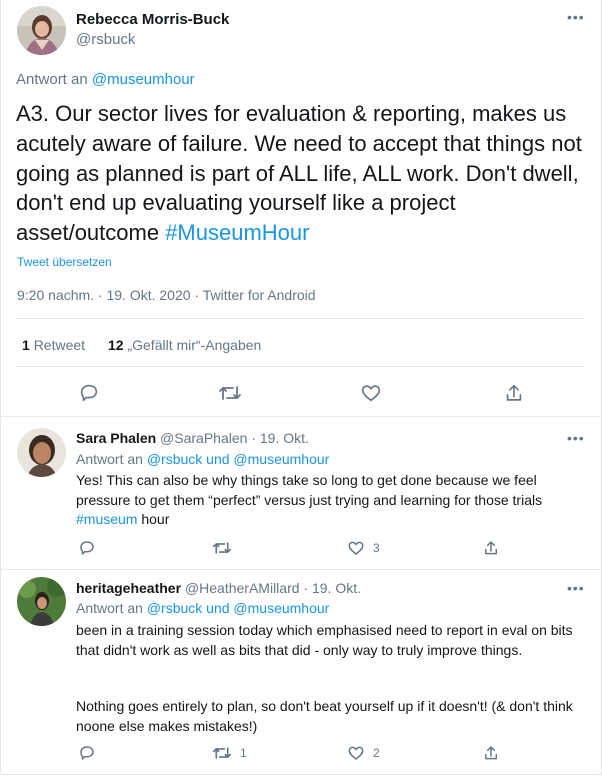  I want to click on author-handle: @rsbuck, so click(105, 39).